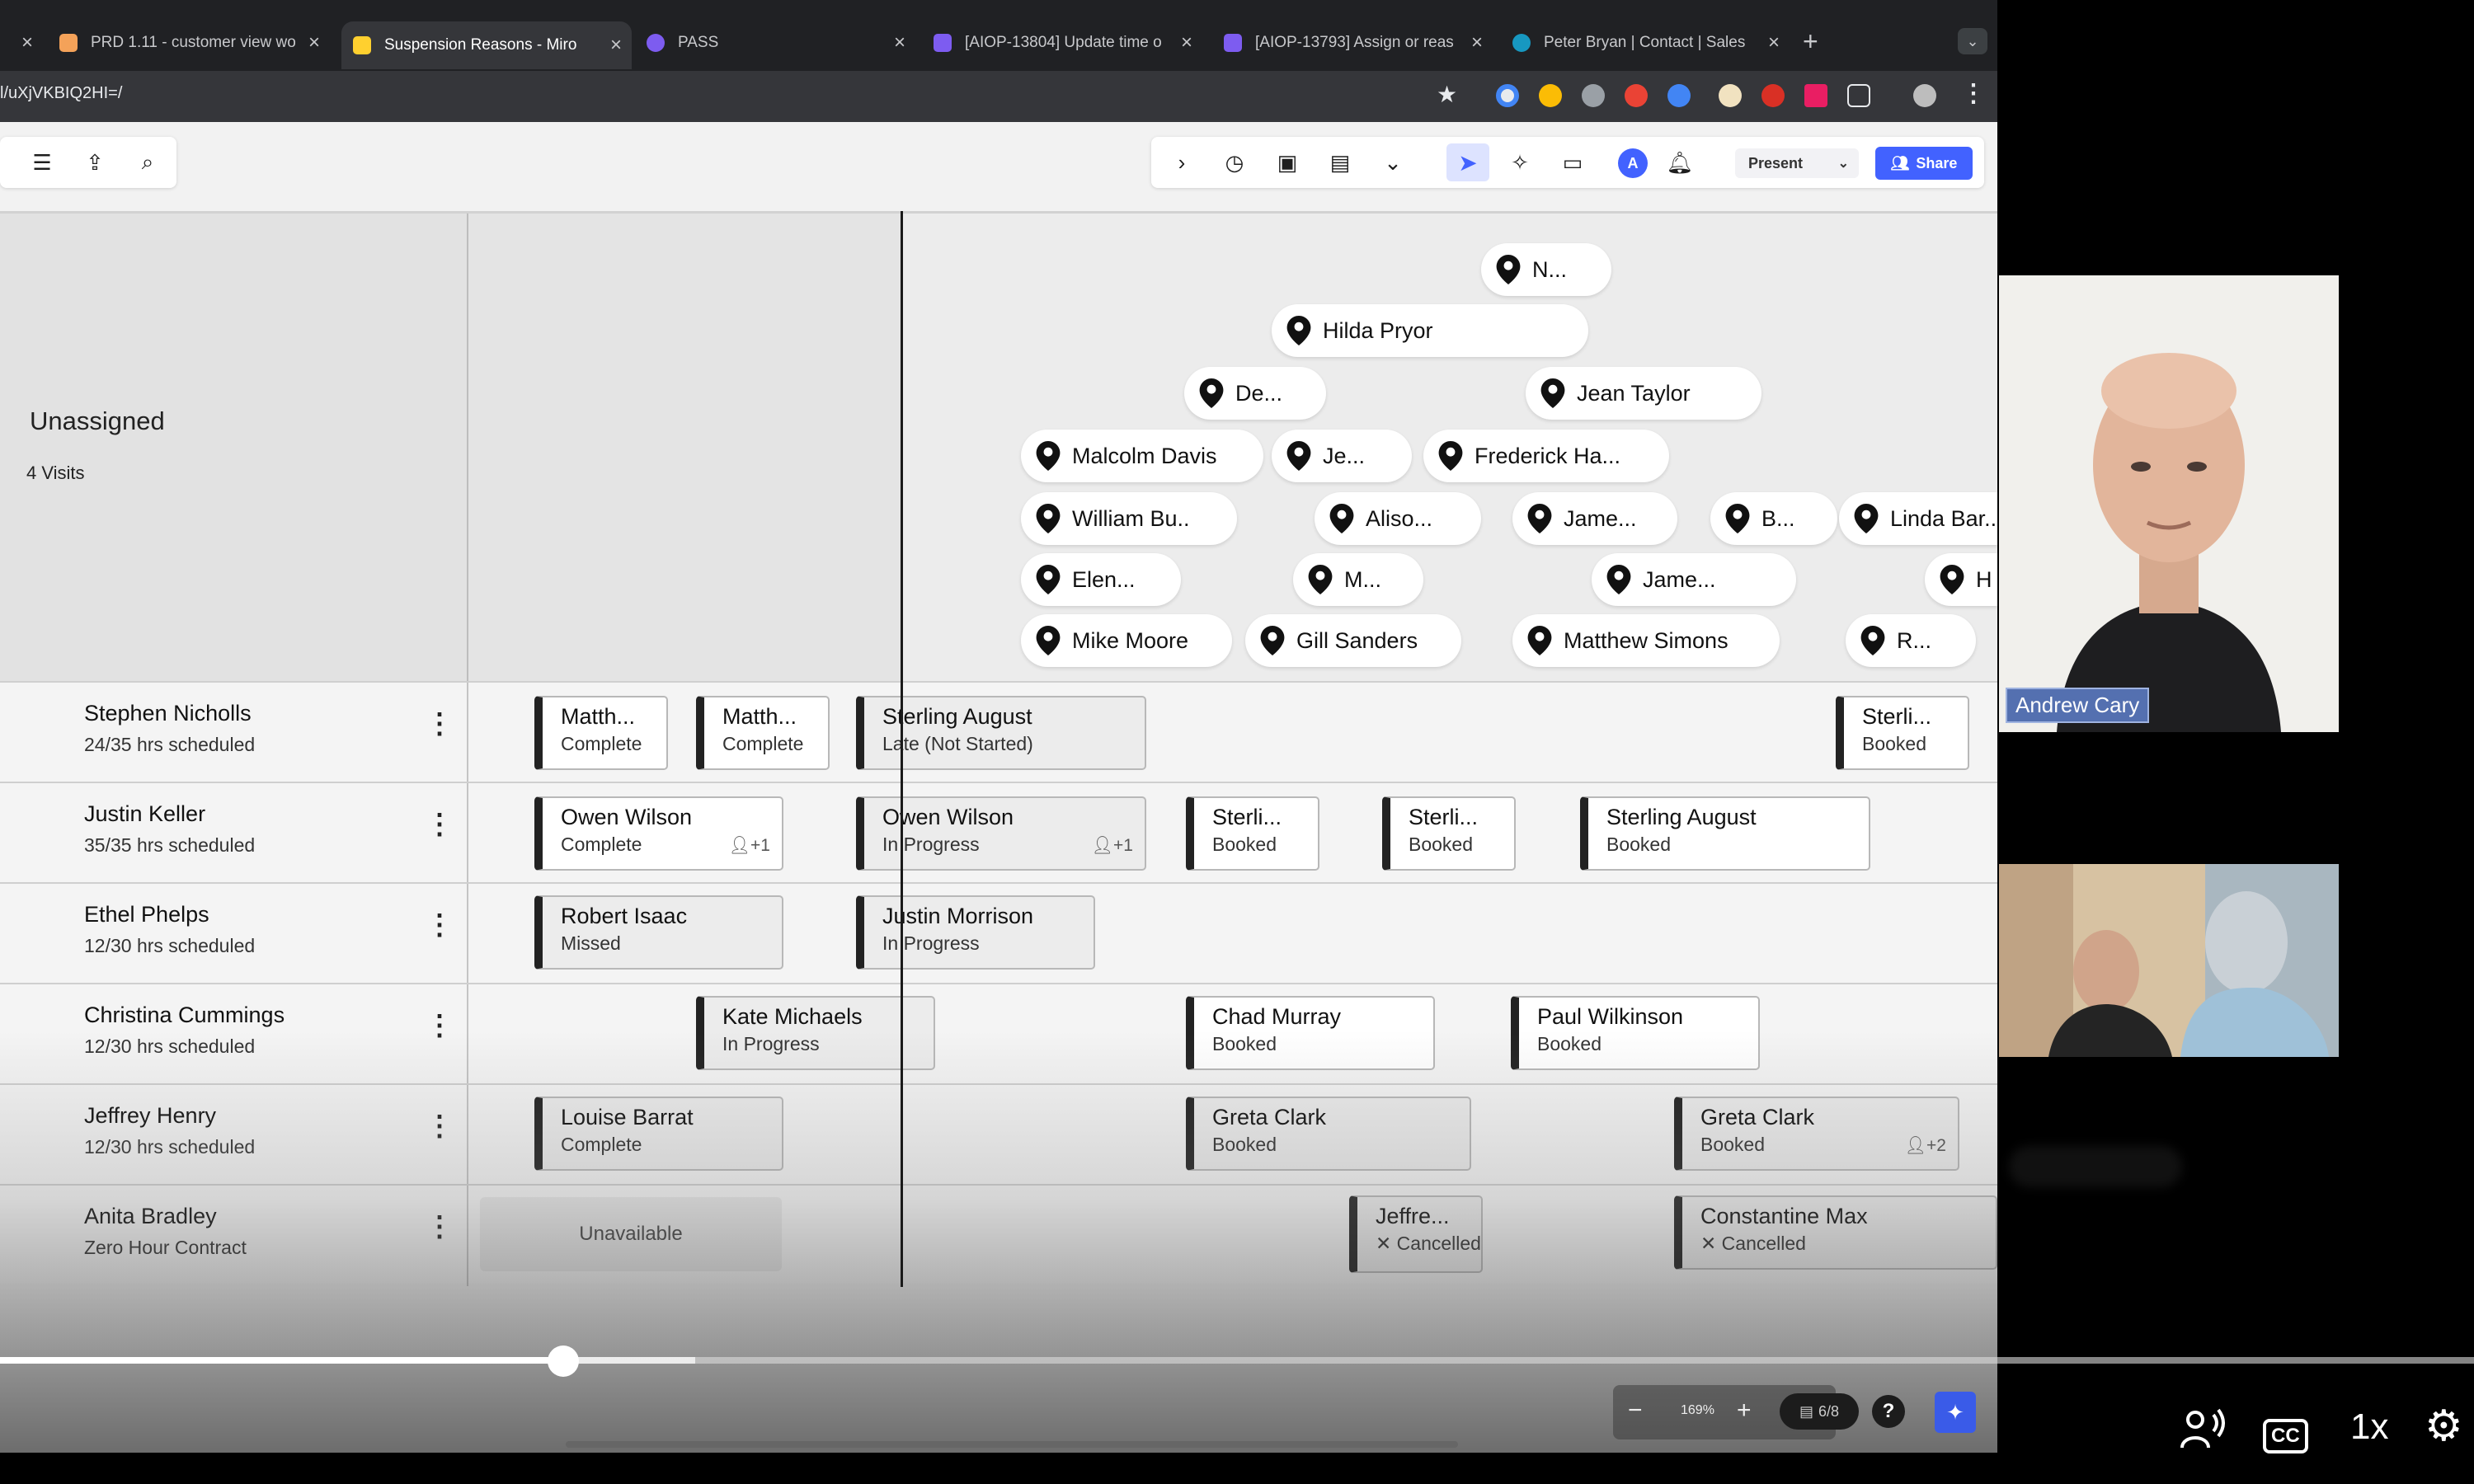 The image size is (2474, 1484). What do you see at coordinates (1633, 163) in the screenshot?
I see `user-avatar: A` at bounding box center [1633, 163].